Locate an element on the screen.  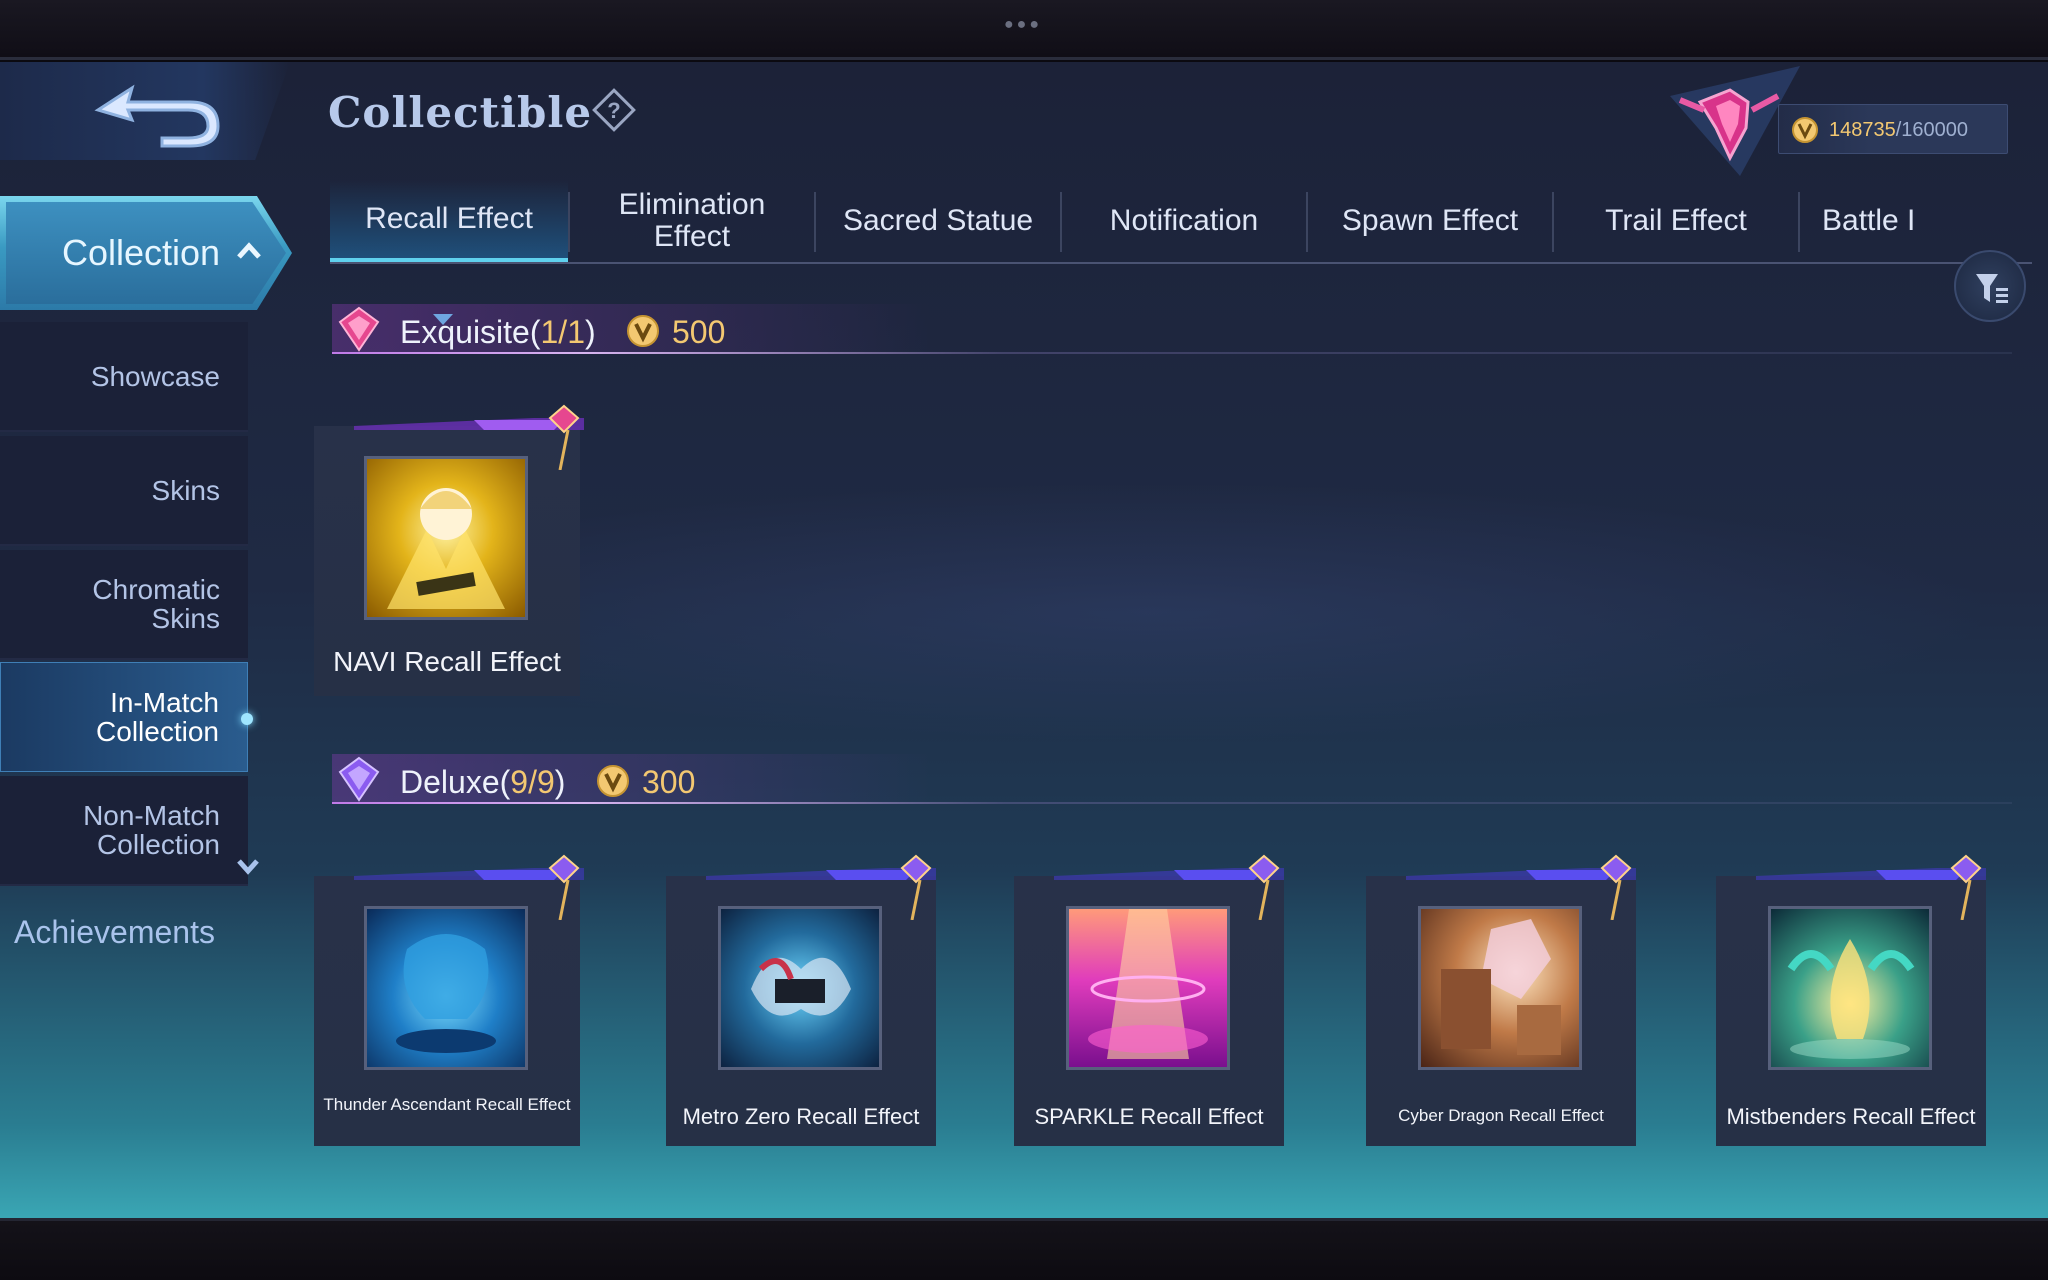
metro-zero-thumbnail is located at coordinates (800, 988).